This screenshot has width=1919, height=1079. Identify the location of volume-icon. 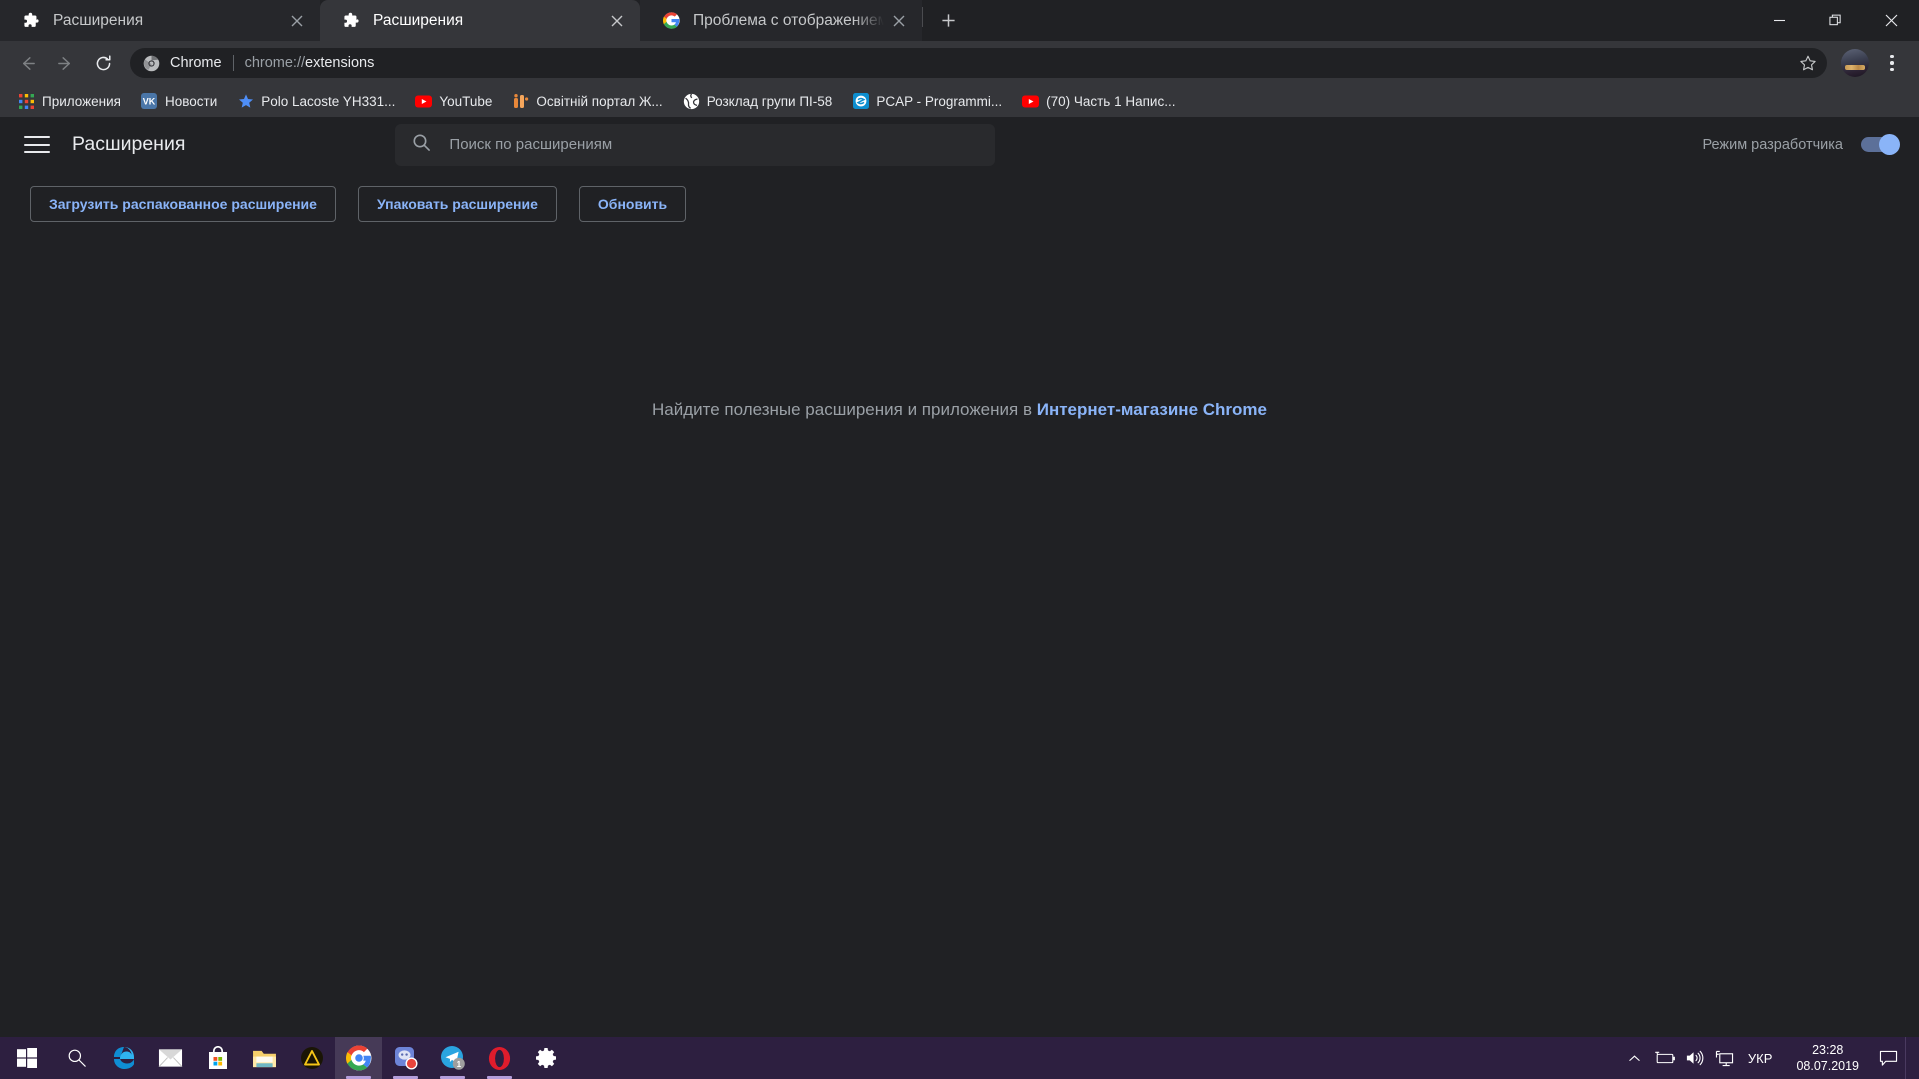
(1695, 1058).